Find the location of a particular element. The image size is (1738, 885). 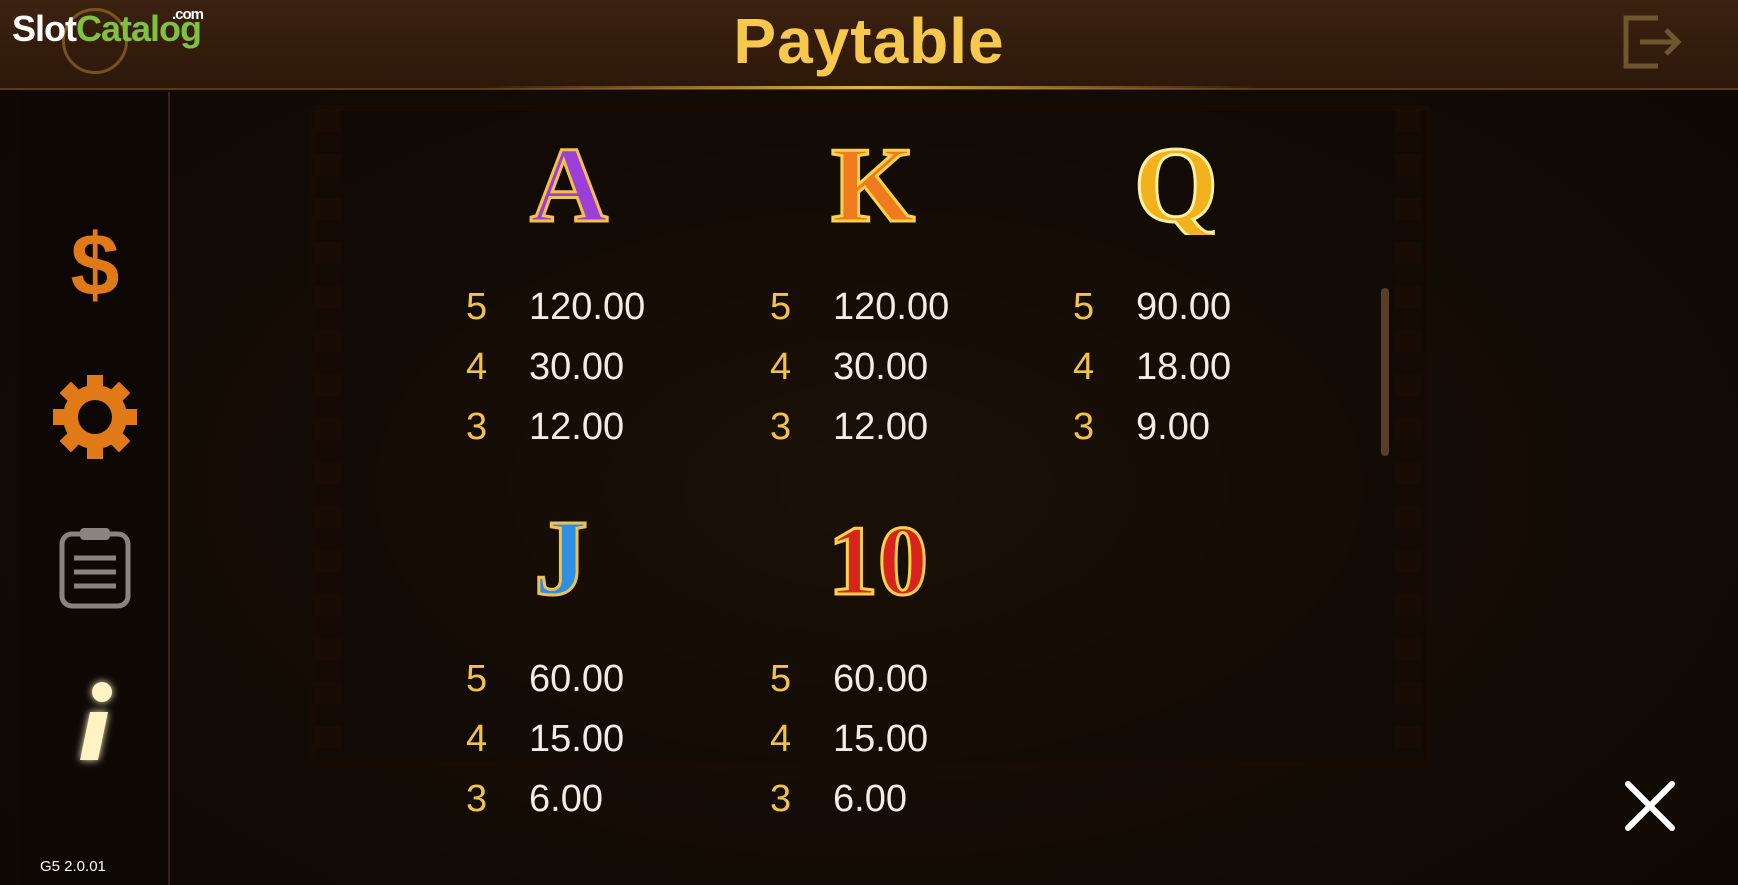

sidebar-item-history is located at coordinates (95, 567).